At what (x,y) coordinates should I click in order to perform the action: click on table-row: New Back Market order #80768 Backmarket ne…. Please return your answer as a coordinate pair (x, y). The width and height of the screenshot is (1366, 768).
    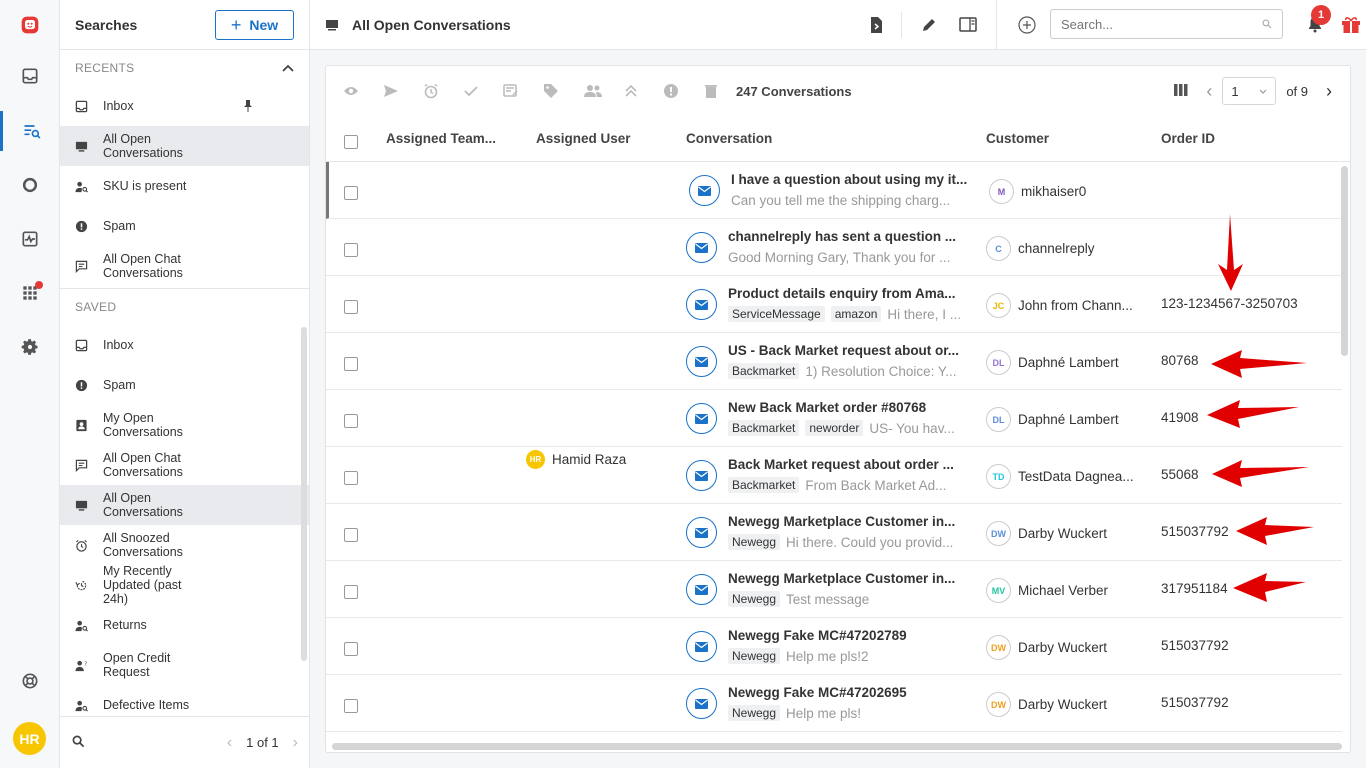
    Looking at the image, I should click on (834, 418).